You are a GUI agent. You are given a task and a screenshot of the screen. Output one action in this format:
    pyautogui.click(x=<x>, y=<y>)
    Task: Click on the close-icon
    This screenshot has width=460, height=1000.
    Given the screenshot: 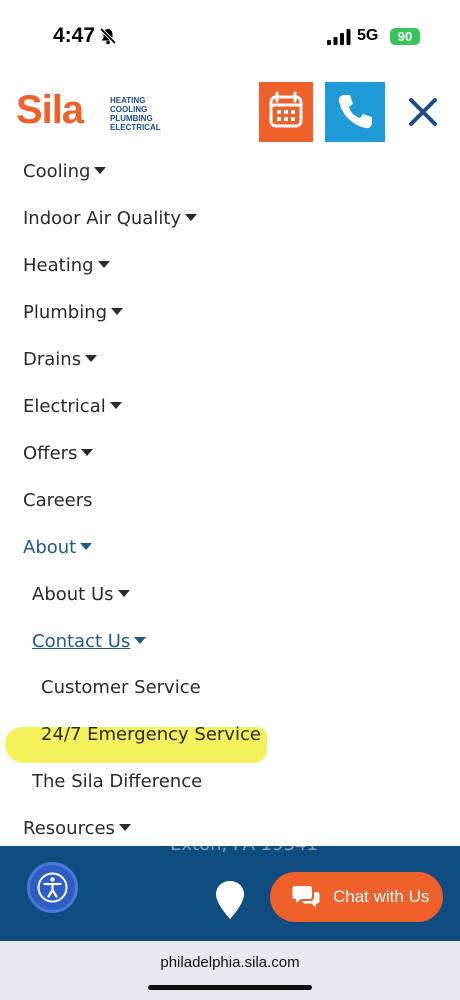 What is the action you would take?
    pyautogui.click(x=423, y=112)
    